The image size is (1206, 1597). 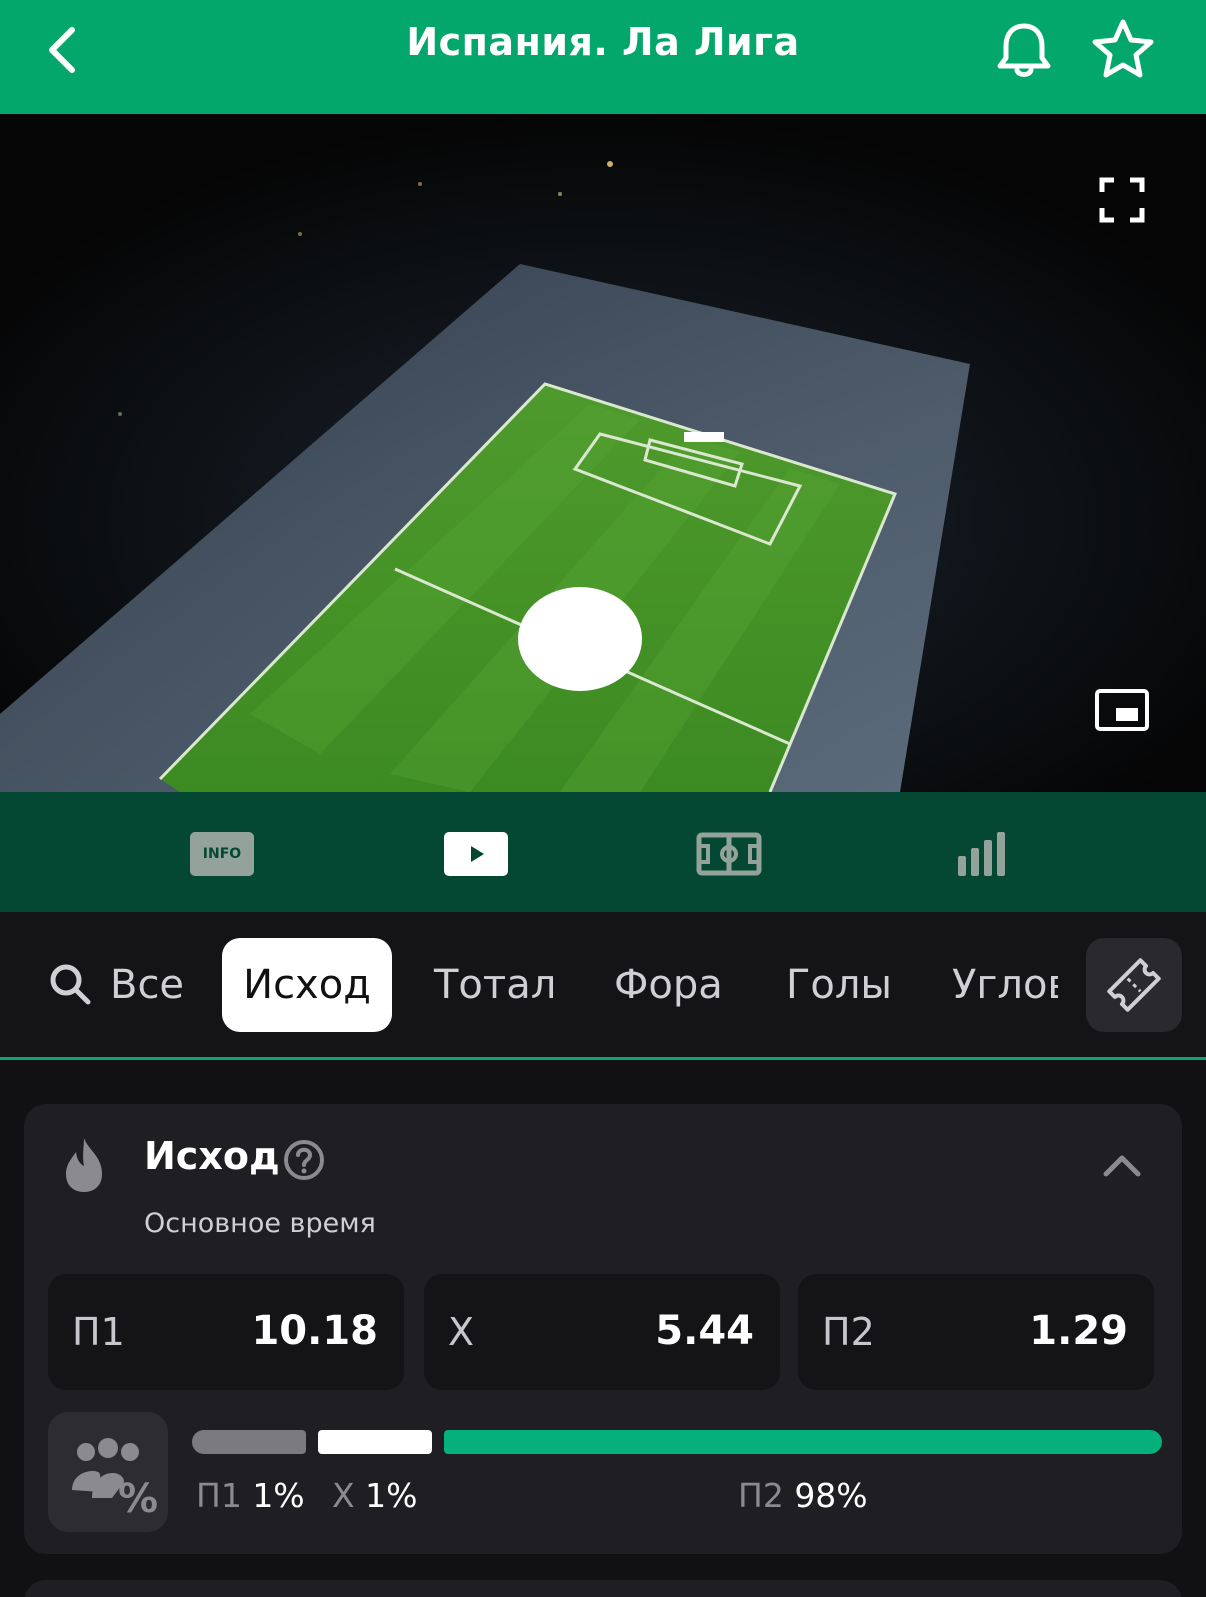 I want to click on odds-value: 5.44, so click(x=704, y=1331).